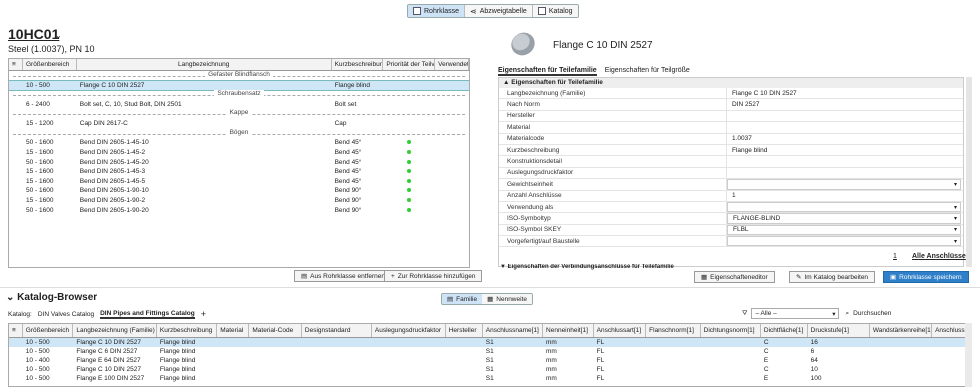 Image resolution: width=980 pixels, height=387 pixels. I want to click on browse-mode-toggle: ▤ Familie ▦ Nennweite, so click(487, 299).